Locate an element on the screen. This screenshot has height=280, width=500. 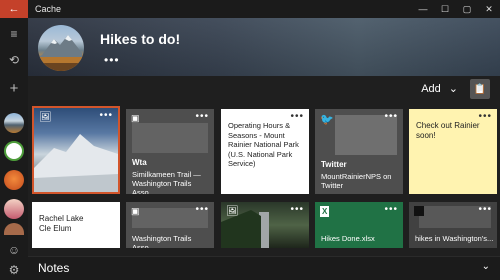
gear-icon: ⚙ is located at coordinates (14, 270).